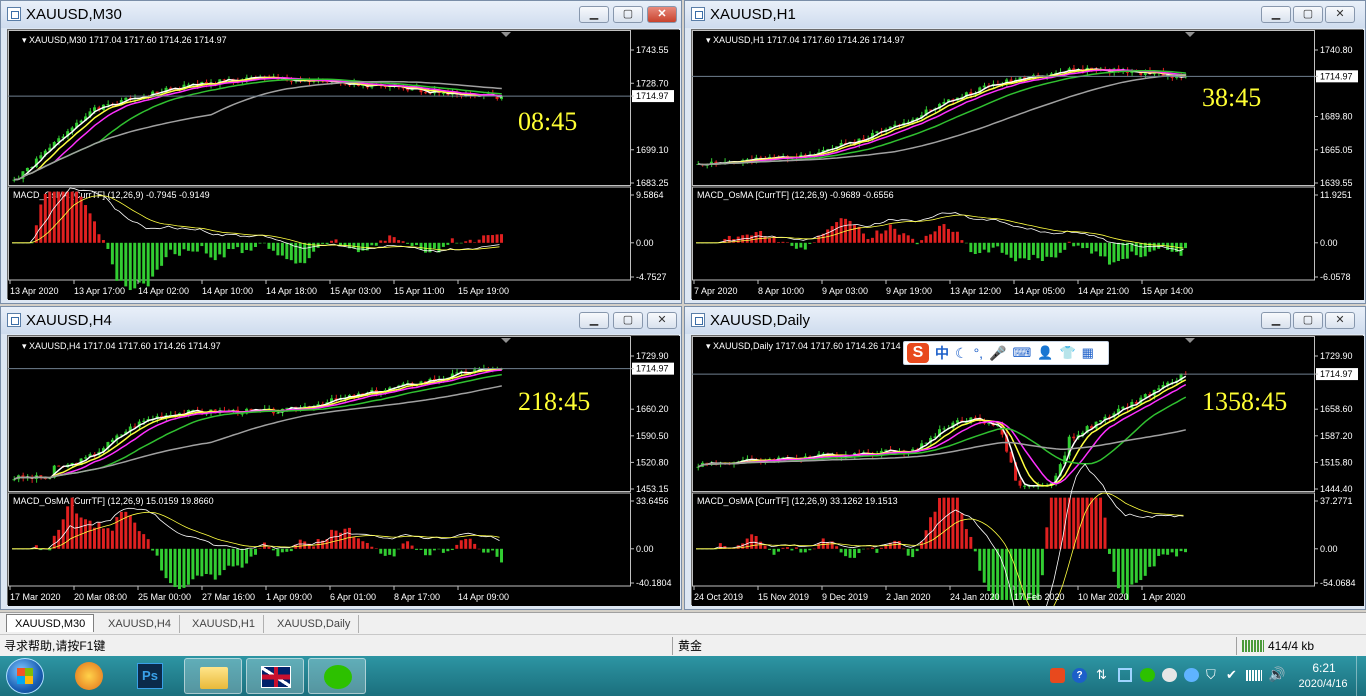 This screenshot has width=1366, height=696. Describe the element at coordinates (341, 14) in the screenshot. I see `title-bar: XAUUSD,M30 ▁ ▢ ✕` at that location.